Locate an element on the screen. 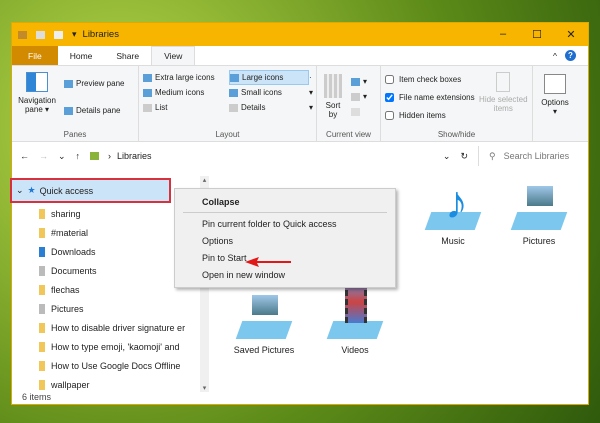  navigation-pane-button: Navigation pane ▾ is located at coordinates (37, 98).